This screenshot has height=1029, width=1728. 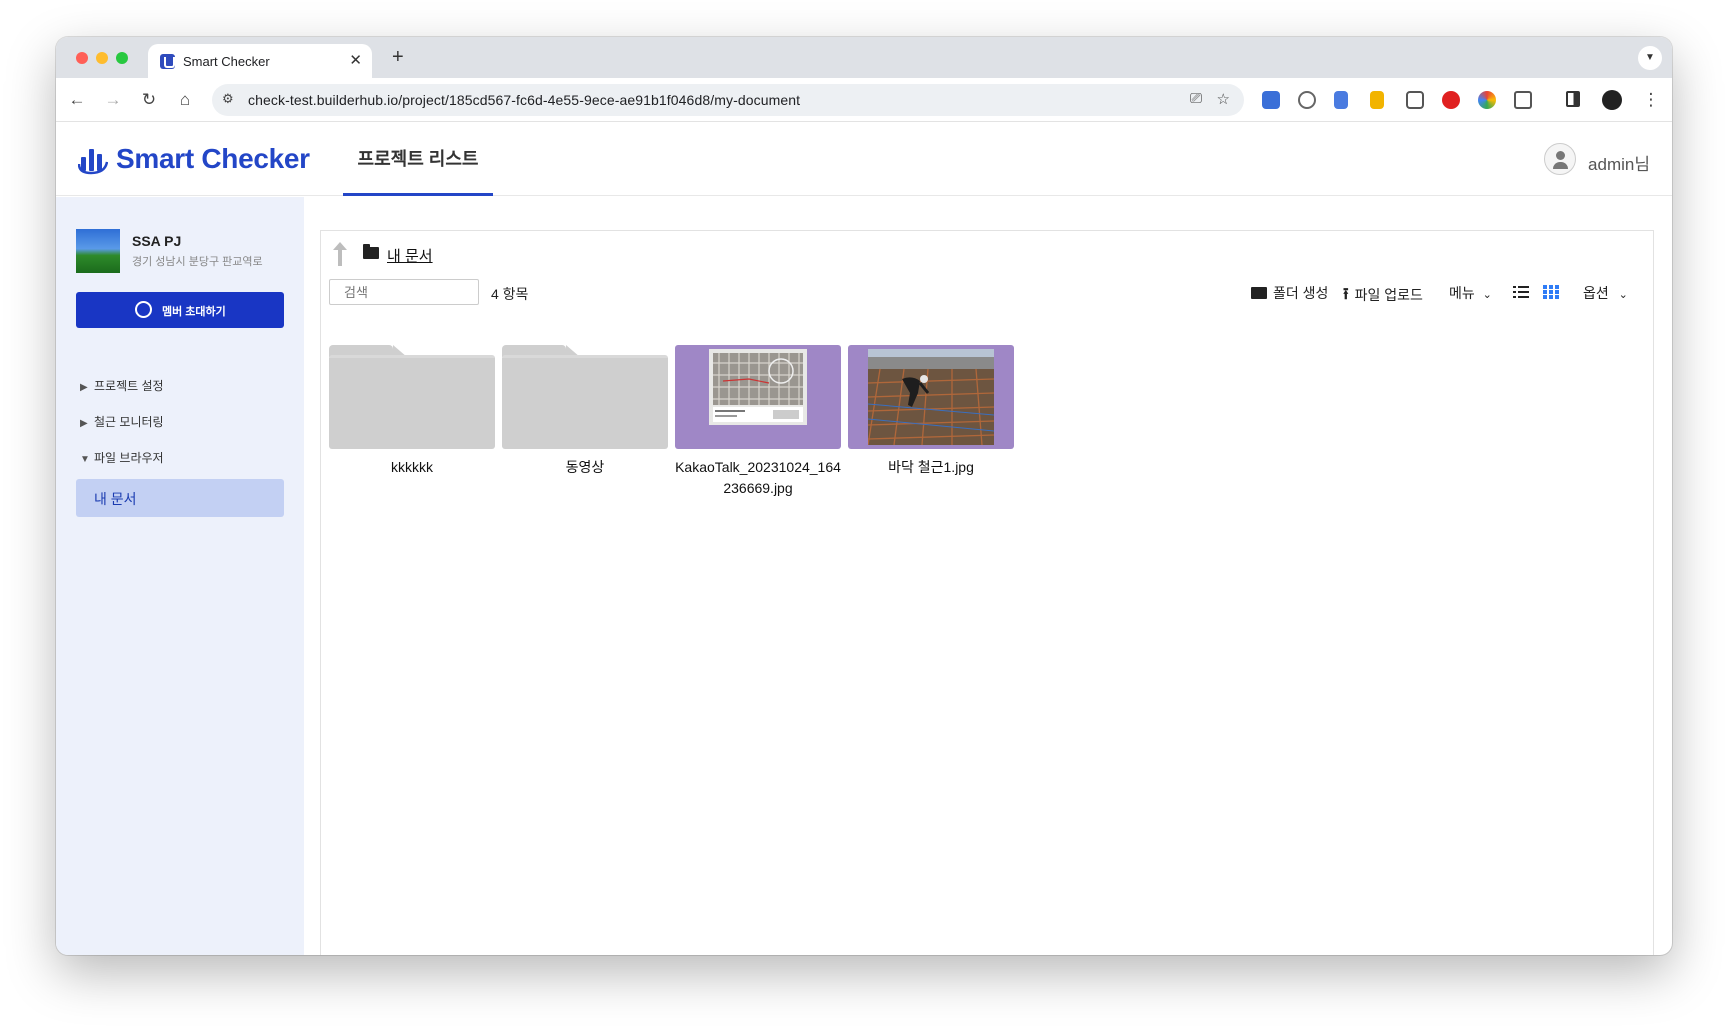 I want to click on project-name: SSA PJ, so click(x=157, y=241).